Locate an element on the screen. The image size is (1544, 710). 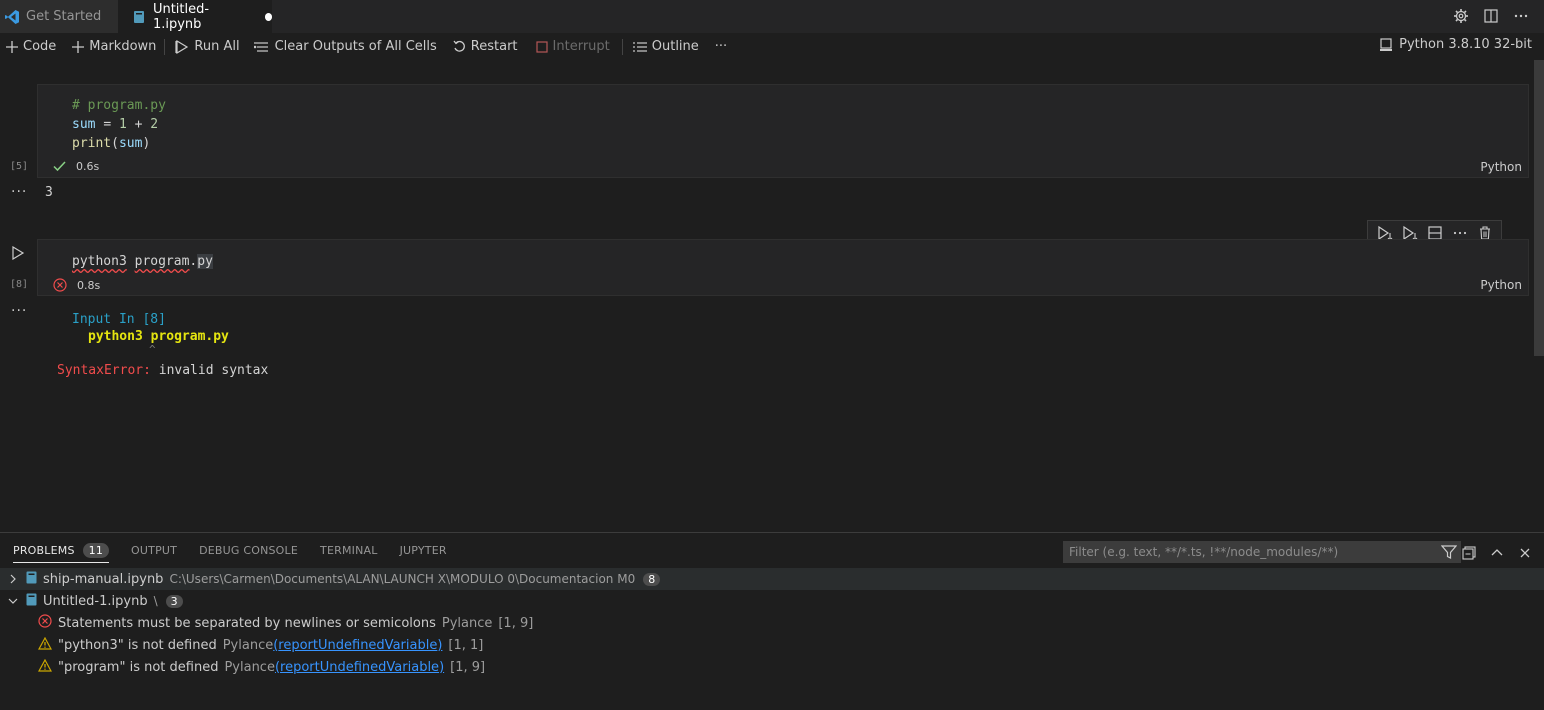
execution-count: [8] is located at coordinates (19, 284).